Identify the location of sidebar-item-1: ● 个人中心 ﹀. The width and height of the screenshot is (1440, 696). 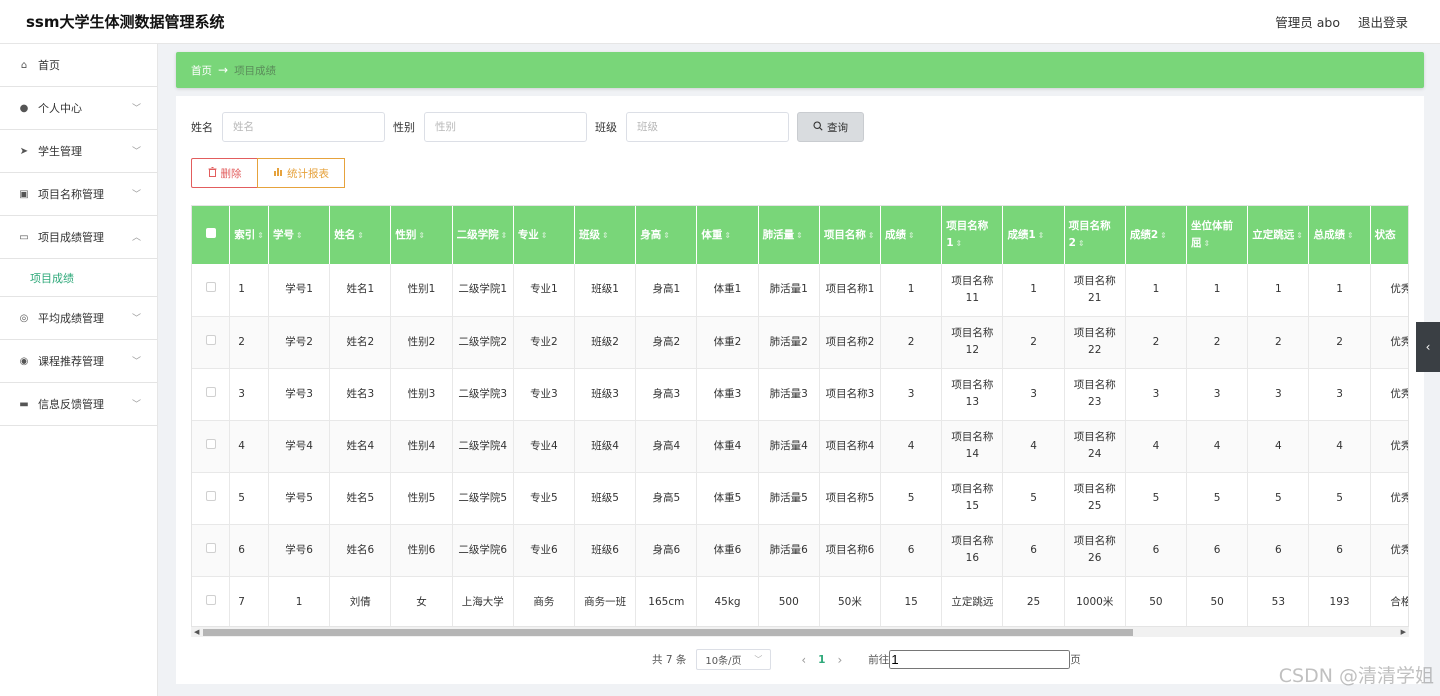
(78, 108).